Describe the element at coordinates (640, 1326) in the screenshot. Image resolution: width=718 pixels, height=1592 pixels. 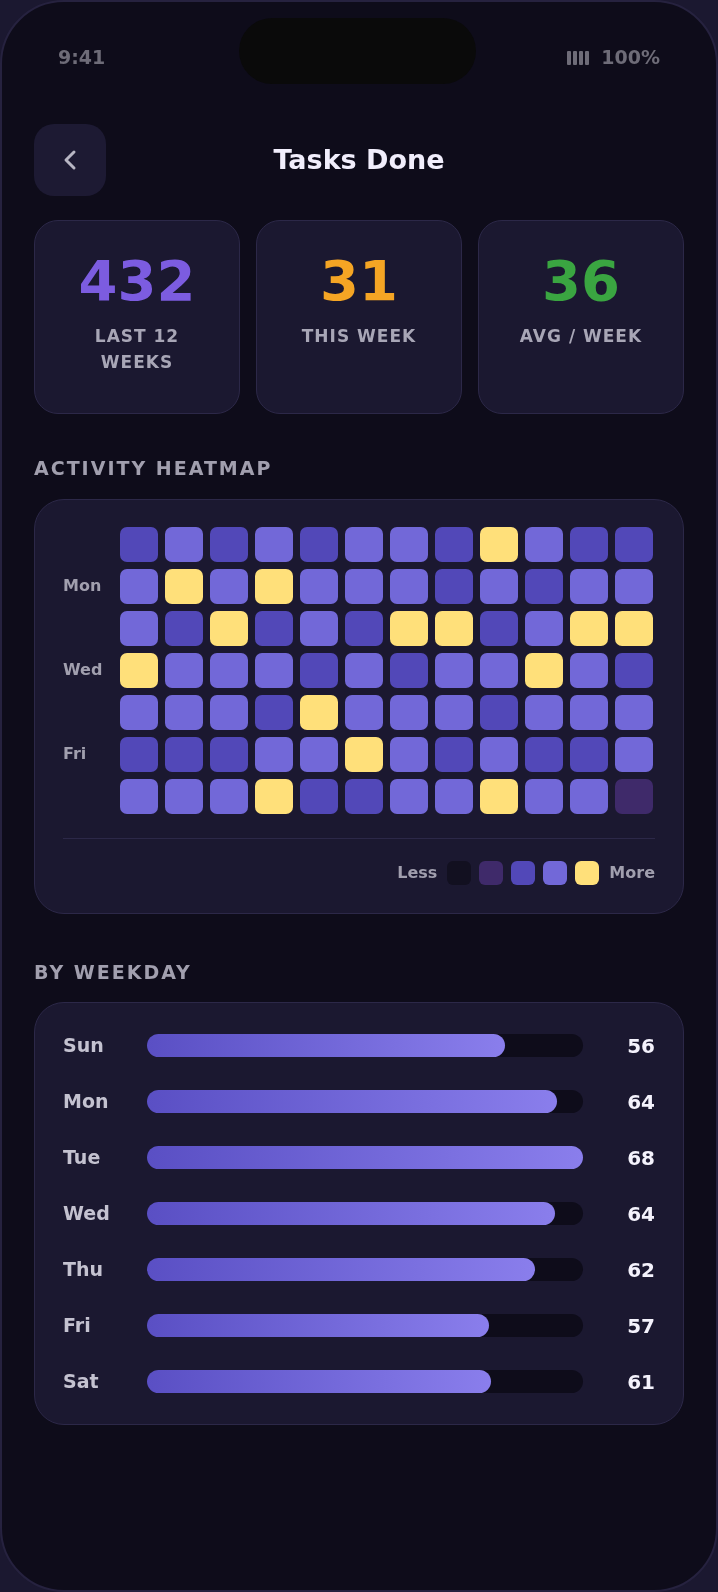
I see `weekday-count: 57` at that location.